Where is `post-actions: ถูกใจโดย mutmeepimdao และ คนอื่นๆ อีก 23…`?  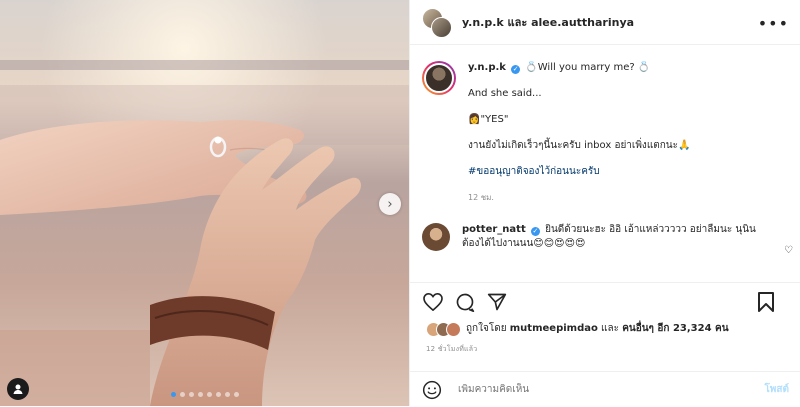 post-actions: ถูกใจโดย mutmeepimdao และ คนอื่นๆ อีก 23… is located at coordinates (605, 319).